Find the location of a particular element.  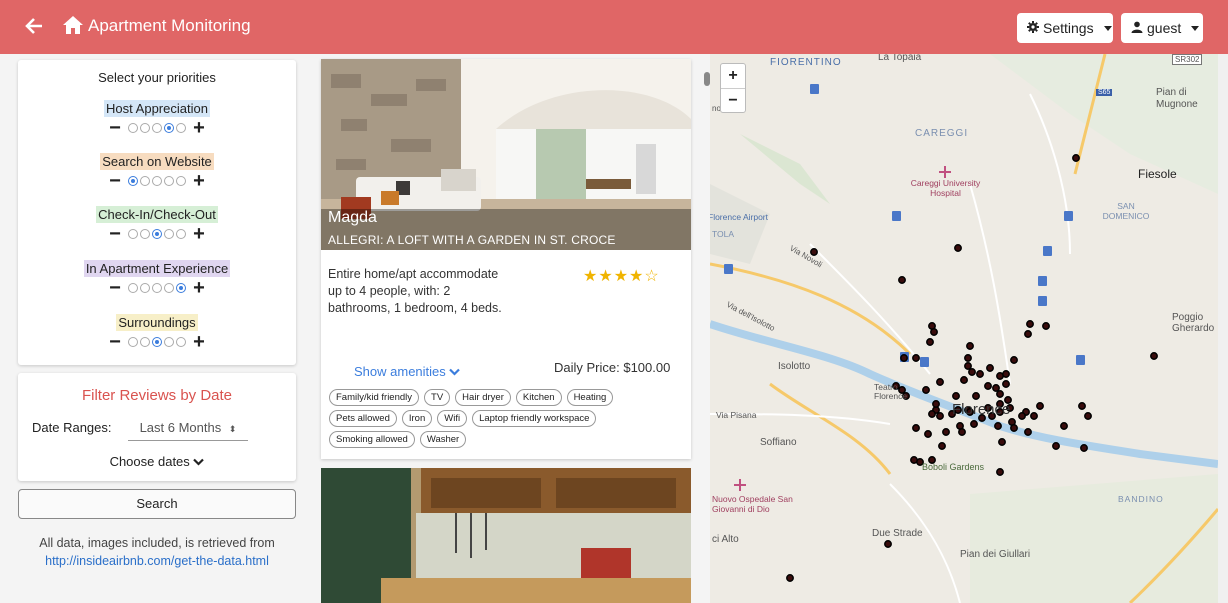

page-scrollbar is located at coordinates (1223, 328).